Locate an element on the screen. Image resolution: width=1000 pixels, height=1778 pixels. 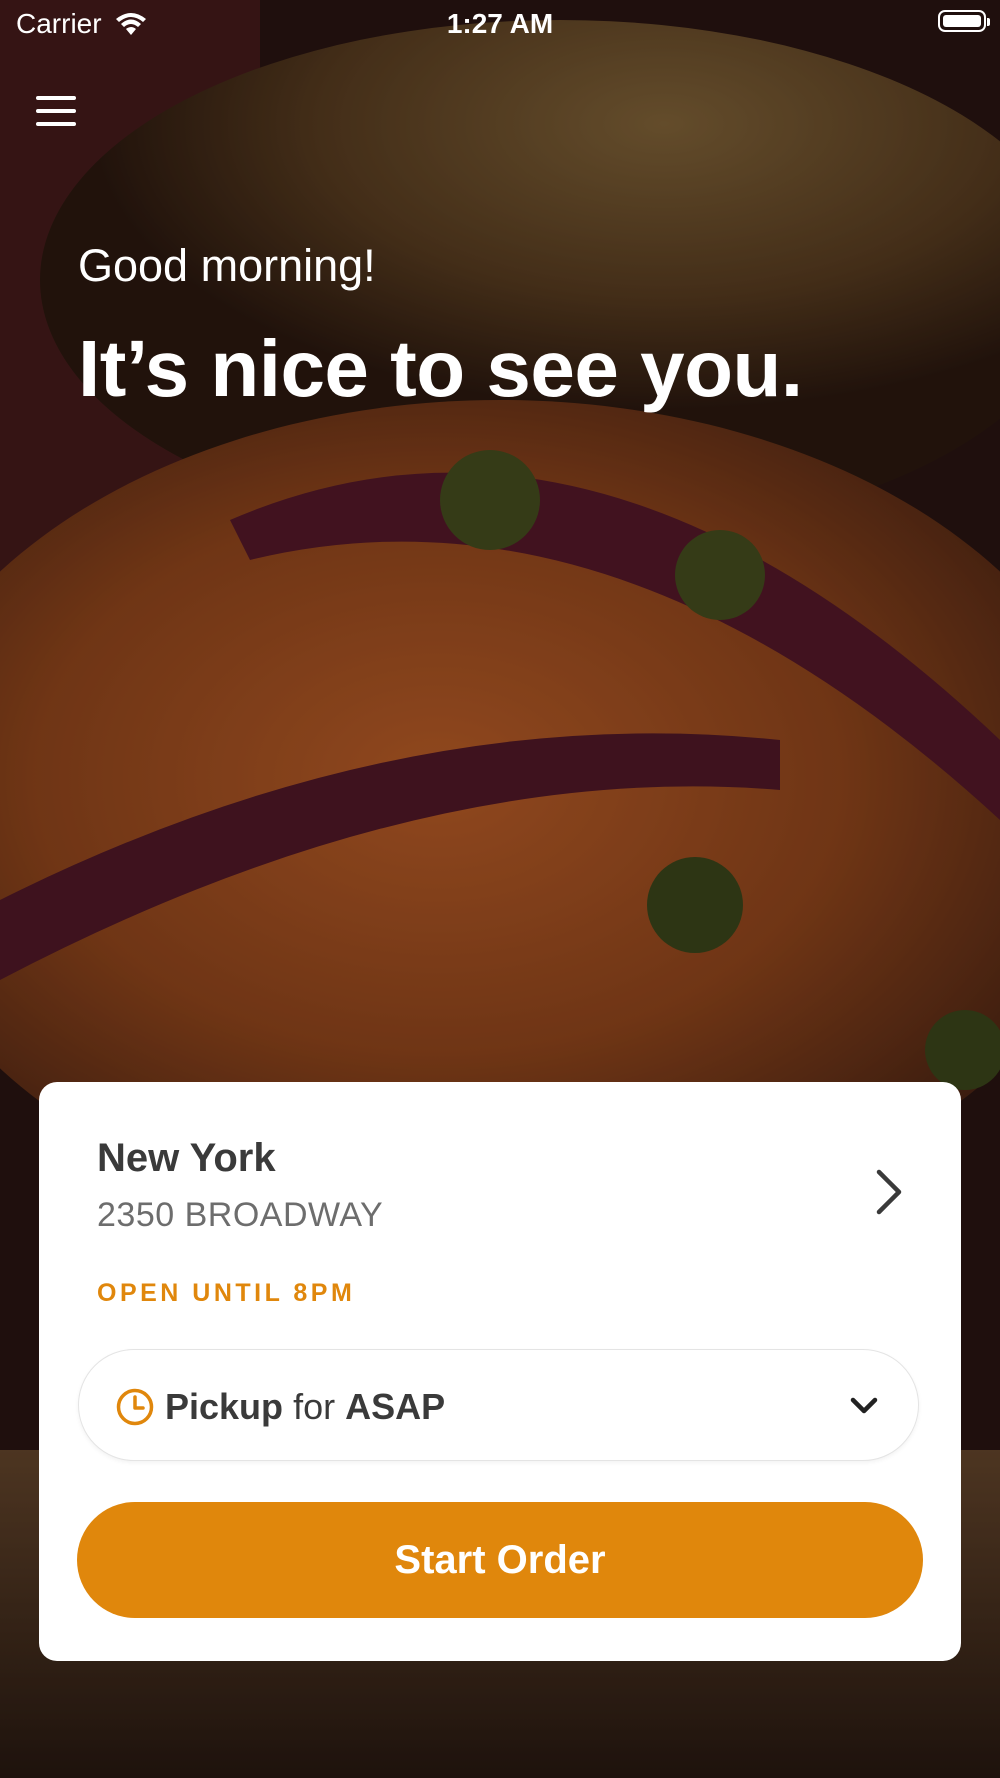
greeting-text: Good morning! is located at coordinates (227, 265).